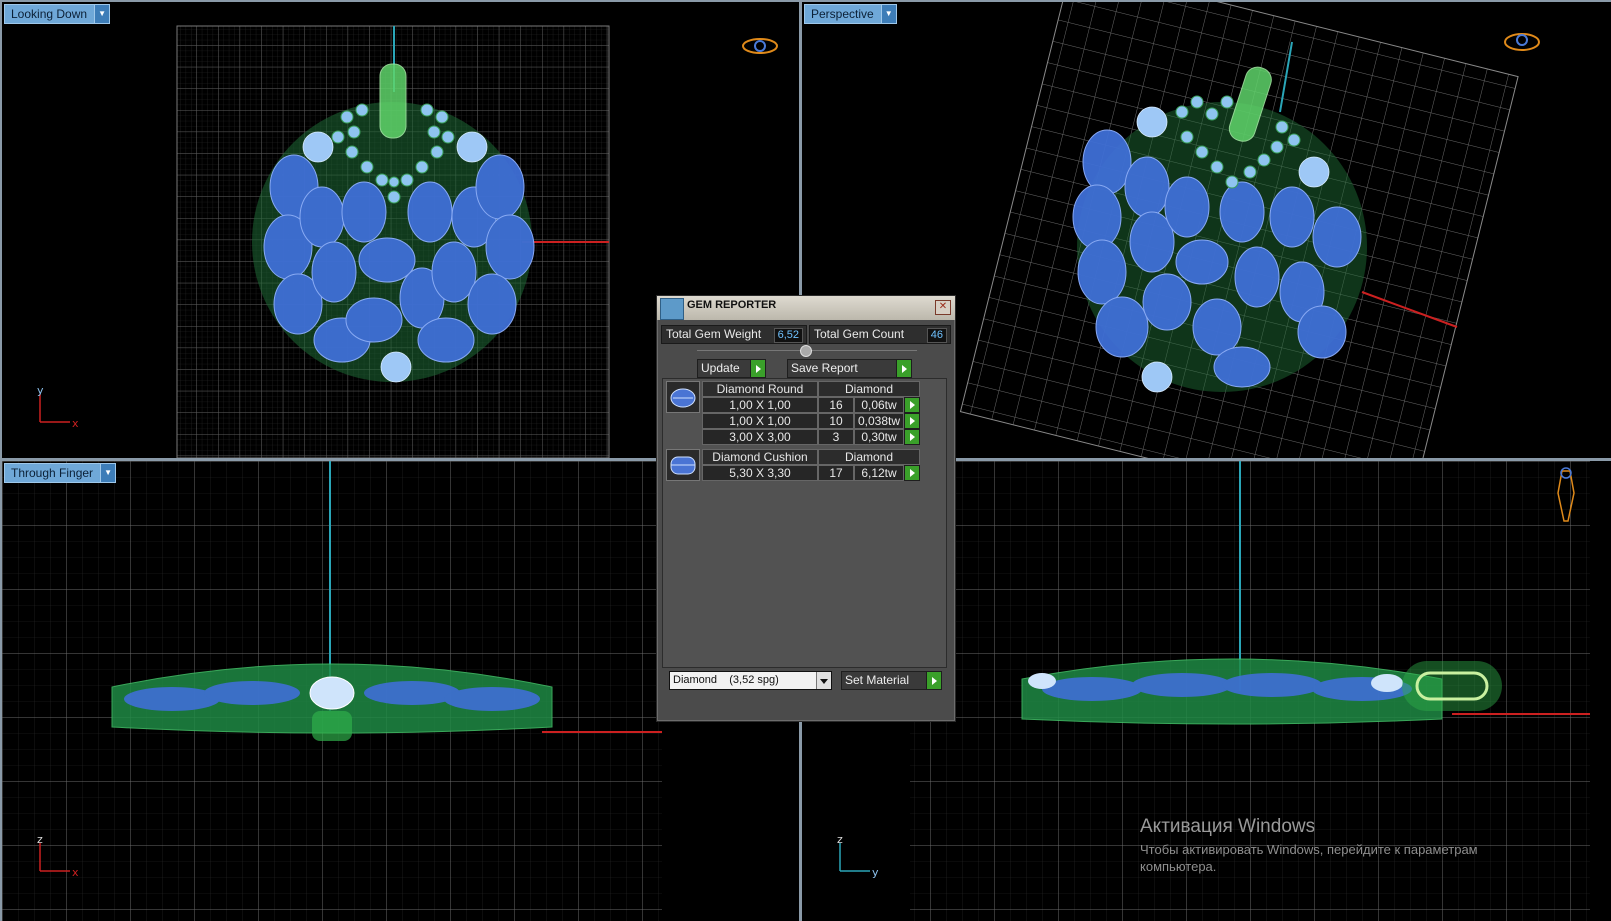 The image size is (1611, 921). I want to click on viewport-label-looking-down: Looking Down ▼, so click(57, 14).